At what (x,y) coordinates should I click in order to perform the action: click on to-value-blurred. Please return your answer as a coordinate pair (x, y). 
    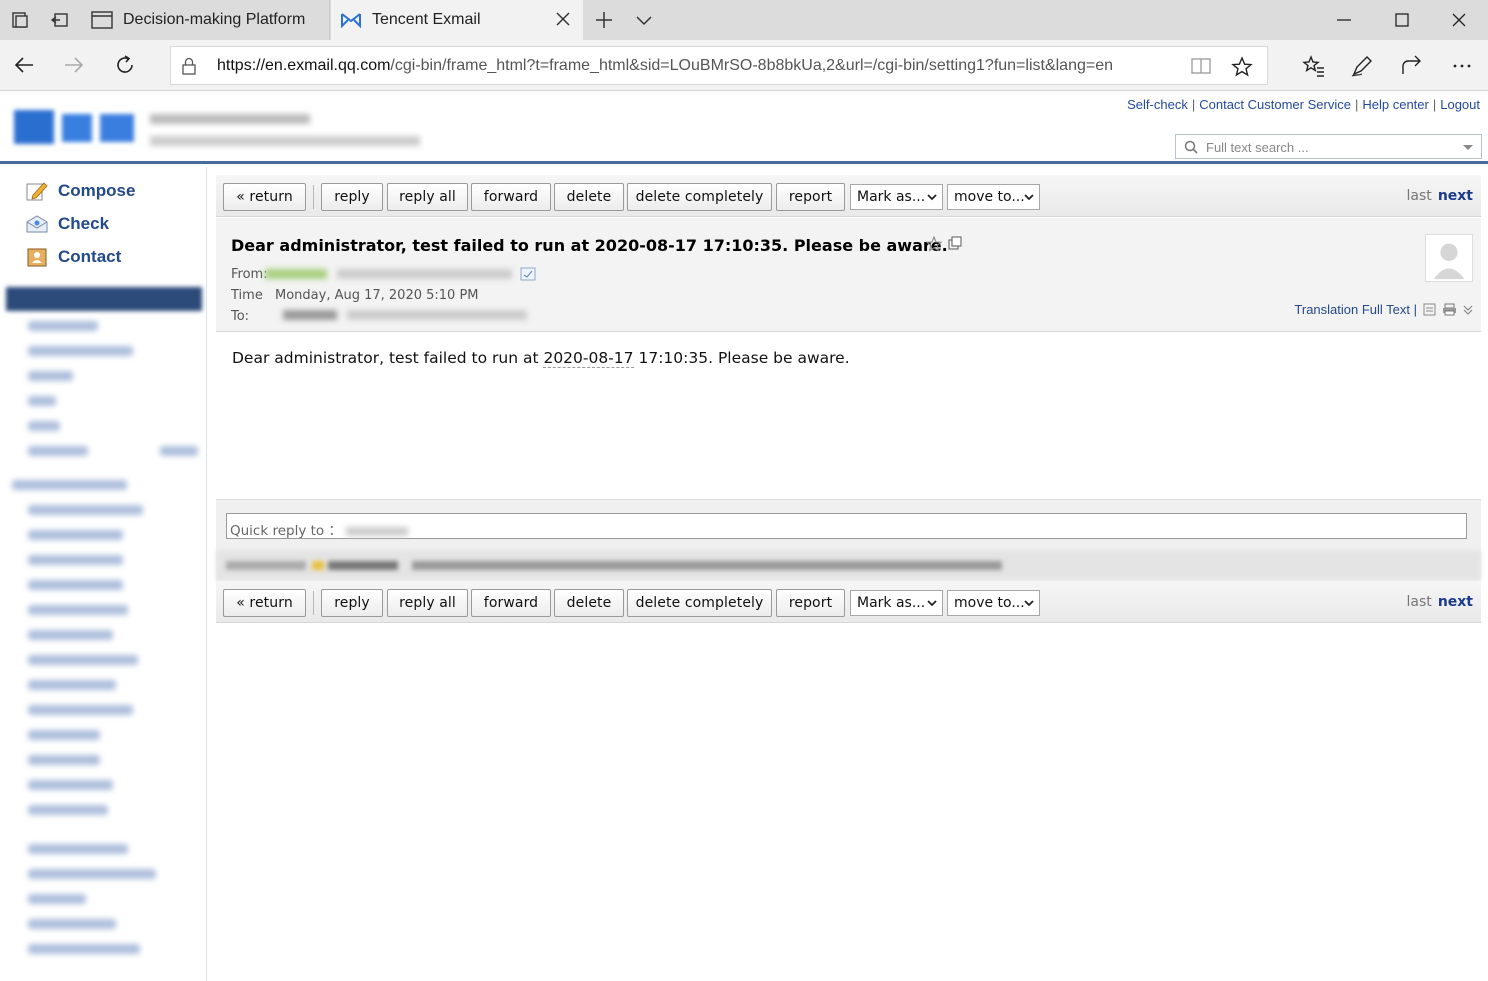
    Looking at the image, I should click on (405, 316).